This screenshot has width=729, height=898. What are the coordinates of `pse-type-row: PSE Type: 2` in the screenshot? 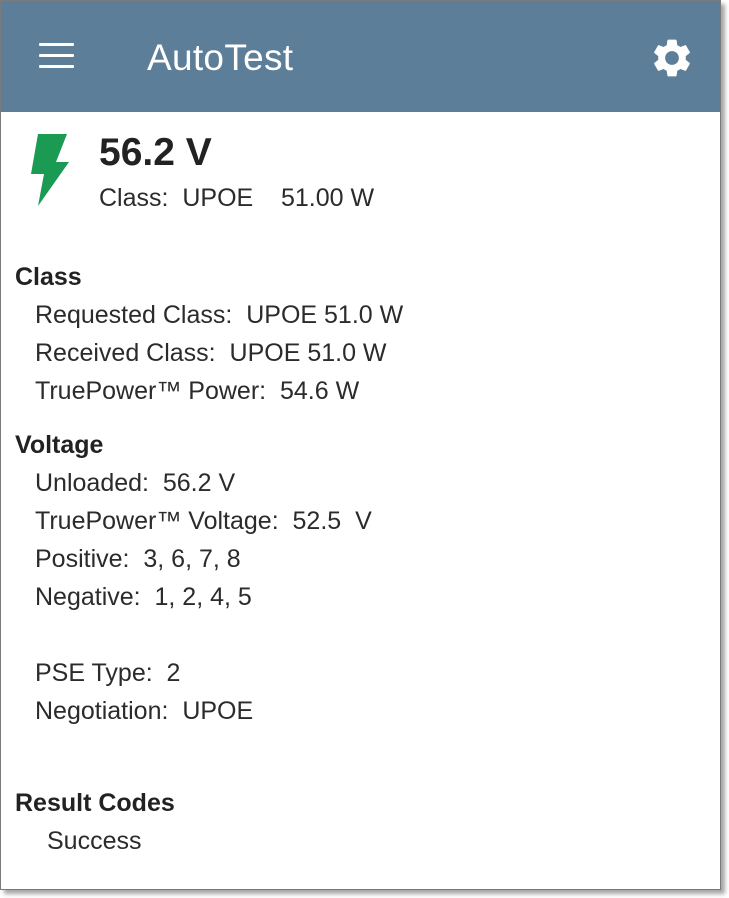 It's located at (108, 673).